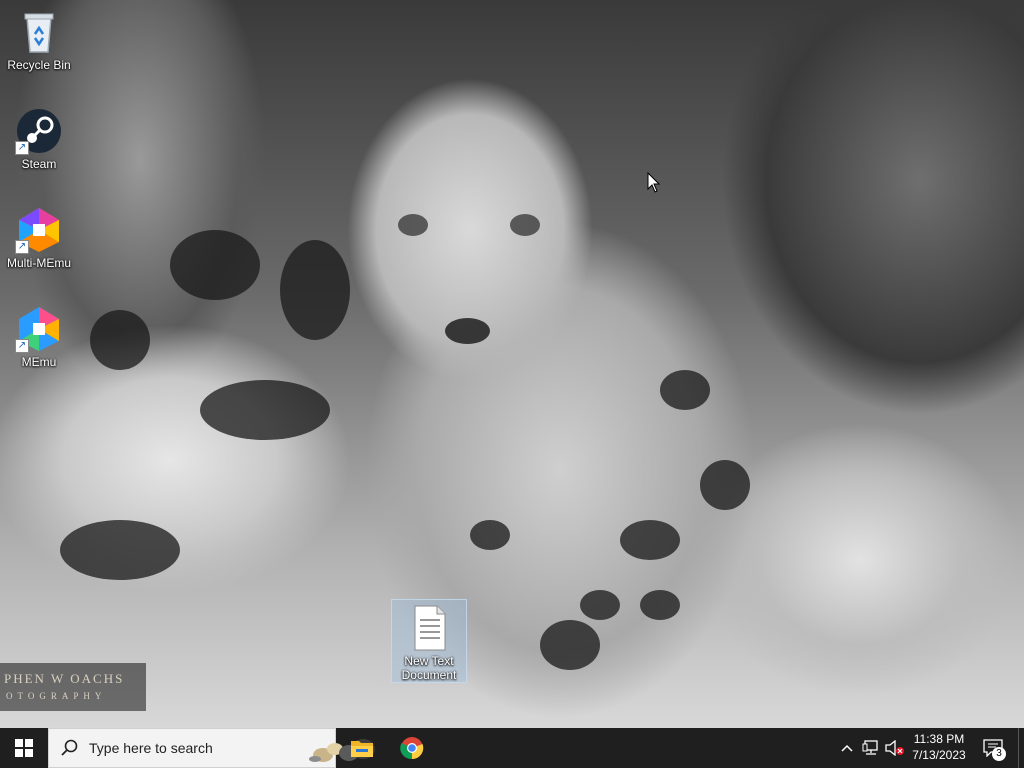 The width and height of the screenshot is (1024, 768). Describe the element at coordinates (73, 687) in the screenshot. I see `photographer-watermark: PHEN W OACHS OTOGRAPHY` at that location.